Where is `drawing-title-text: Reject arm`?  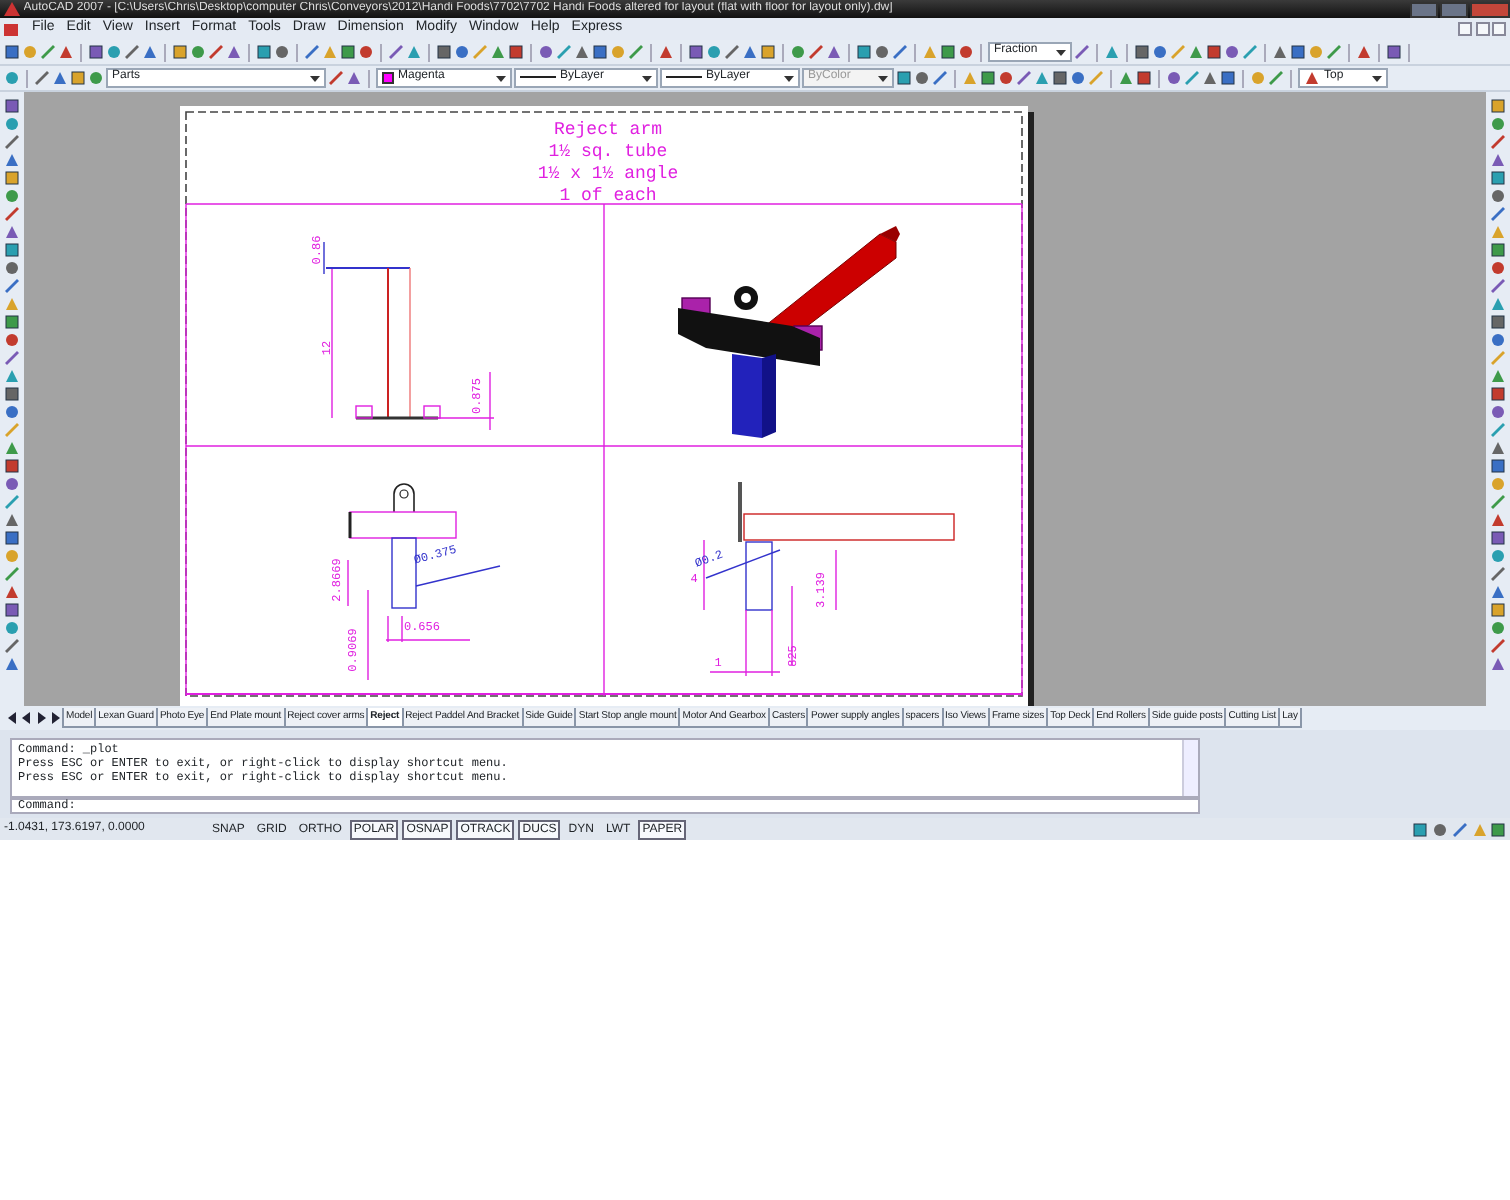
drawing-title-text: Reject arm is located at coordinates (608, 130).